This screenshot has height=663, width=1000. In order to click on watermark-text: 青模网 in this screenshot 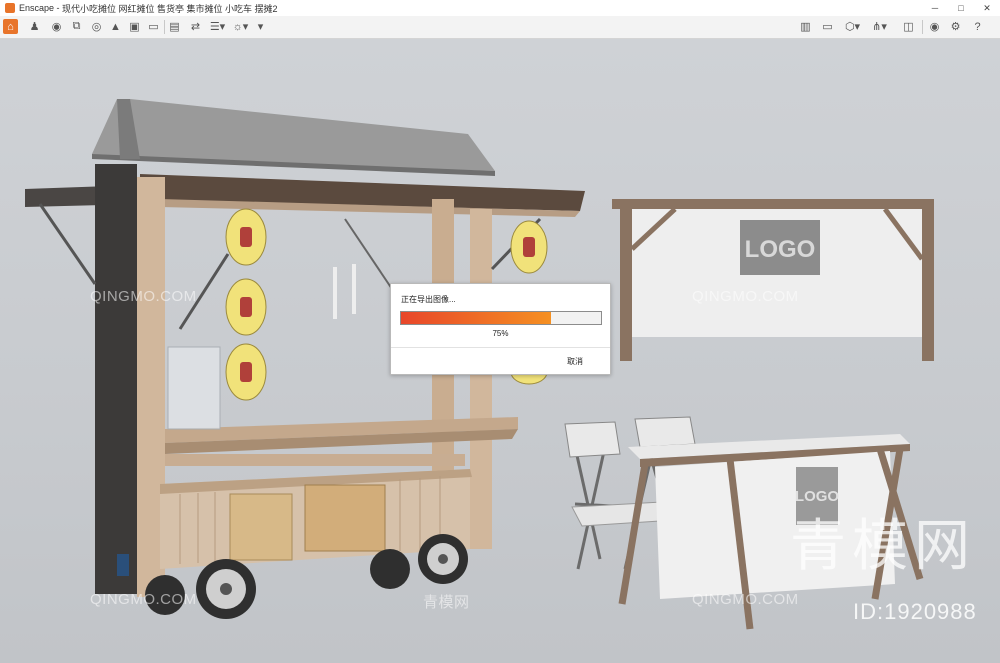, I will do `click(446, 602)`.